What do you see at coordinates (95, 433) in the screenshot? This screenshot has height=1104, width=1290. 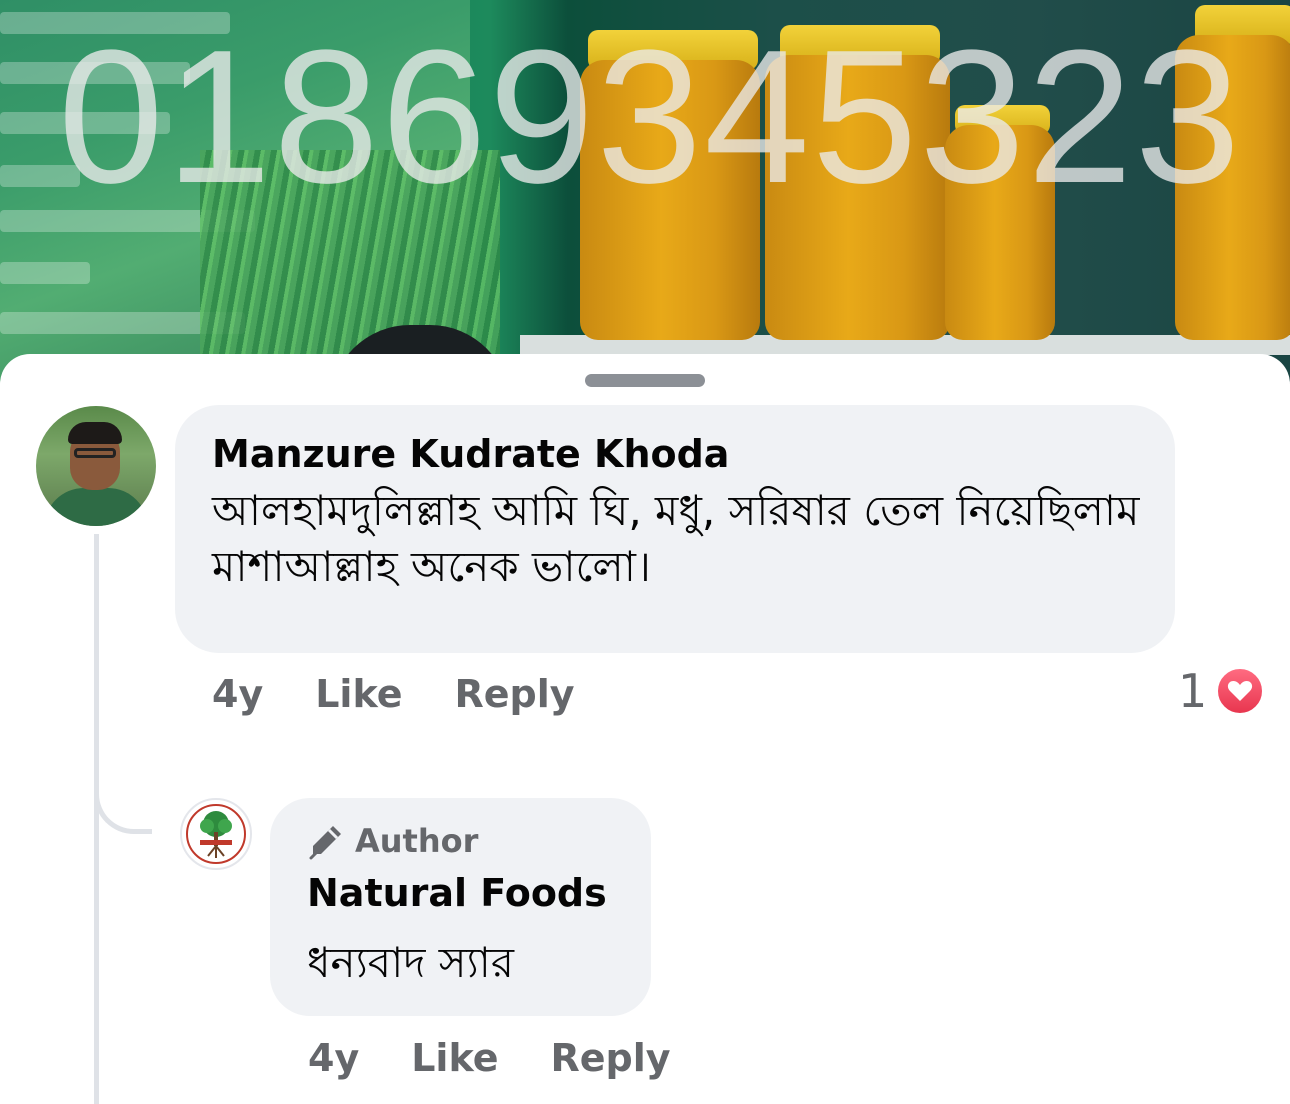 I see `avatar-hair` at bounding box center [95, 433].